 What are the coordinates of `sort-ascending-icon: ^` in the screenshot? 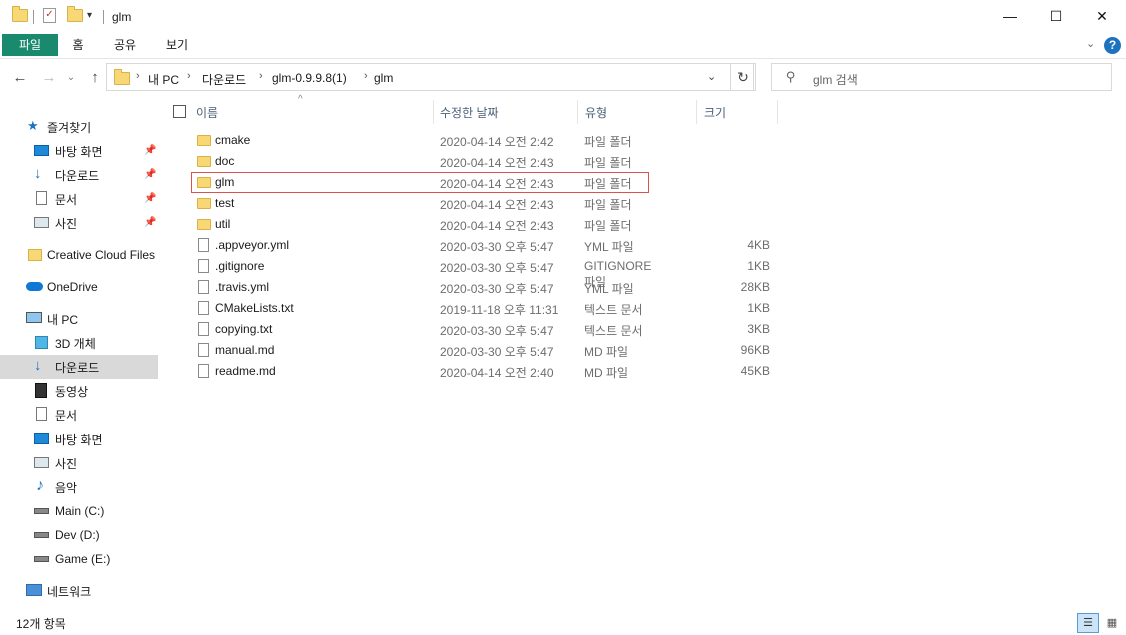 It's located at (300, 99).